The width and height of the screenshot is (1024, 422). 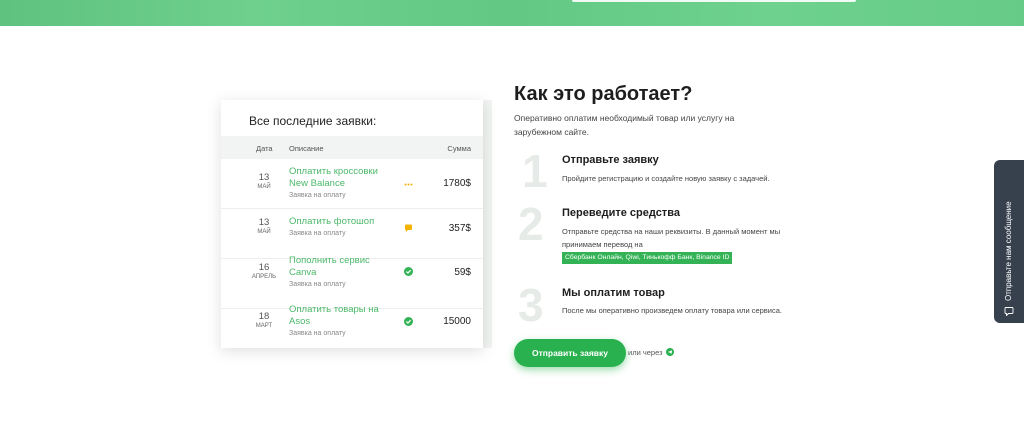 I want to click on comment-icon, so click(x=408, y=228).